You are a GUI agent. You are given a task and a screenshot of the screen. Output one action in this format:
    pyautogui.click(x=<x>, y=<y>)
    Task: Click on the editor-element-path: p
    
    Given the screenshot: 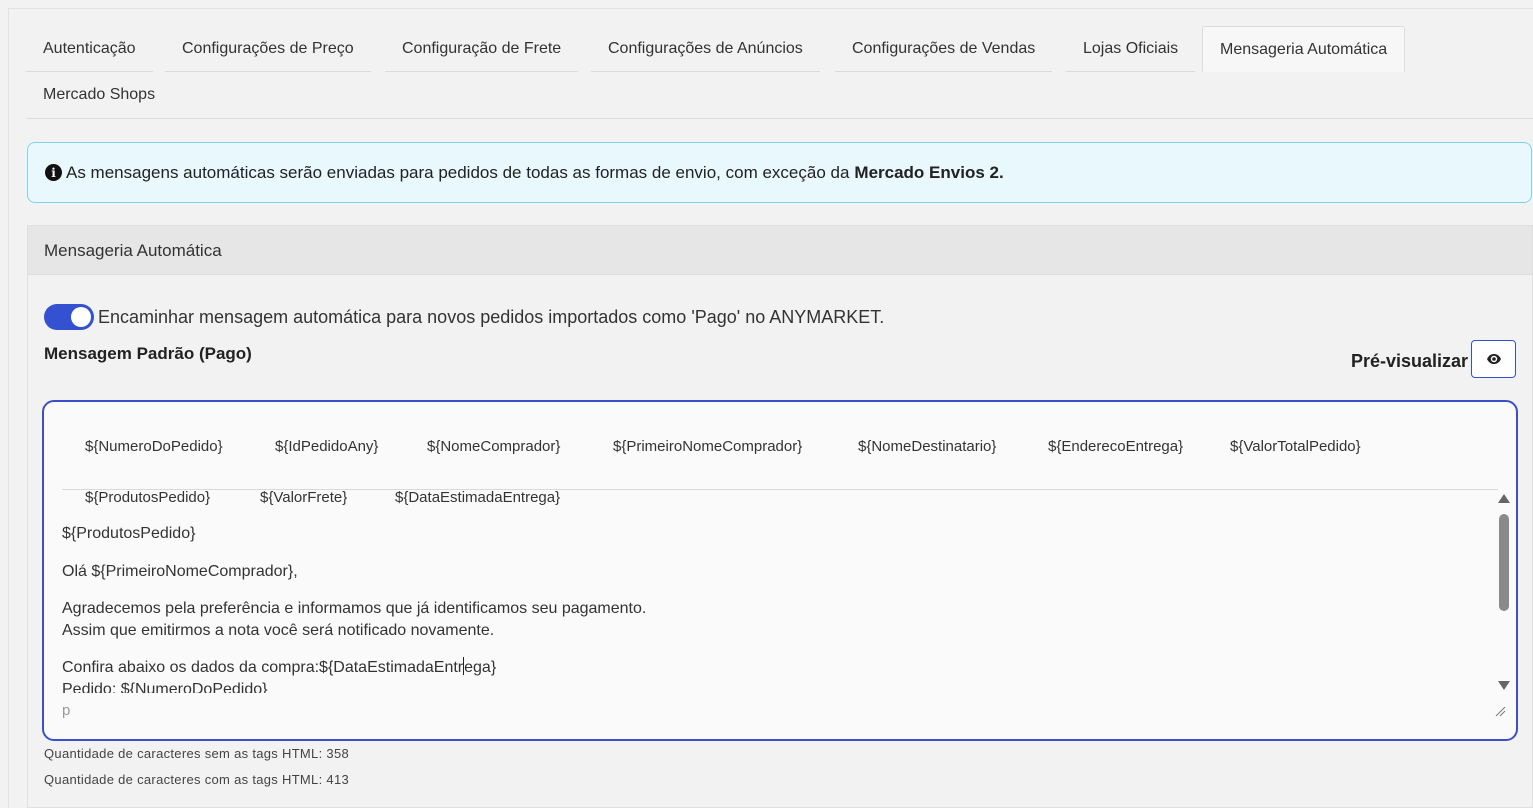 What is the action you would take?
    pyautogui.click(x=66, y=710)
    